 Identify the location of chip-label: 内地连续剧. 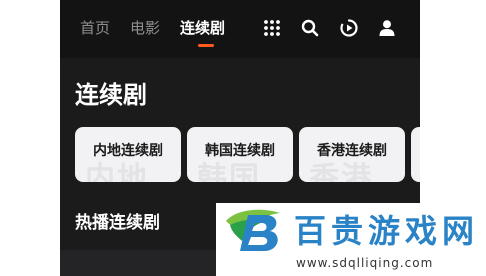
(128, 151).